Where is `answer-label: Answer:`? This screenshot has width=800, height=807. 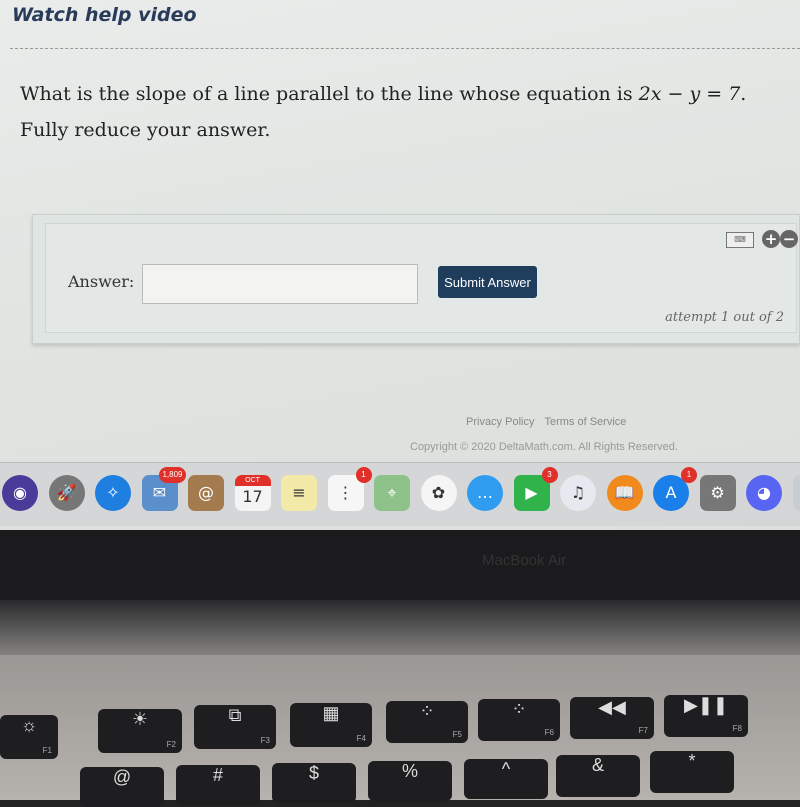
answer-label: Answer: is located at coordinates (101, 281).